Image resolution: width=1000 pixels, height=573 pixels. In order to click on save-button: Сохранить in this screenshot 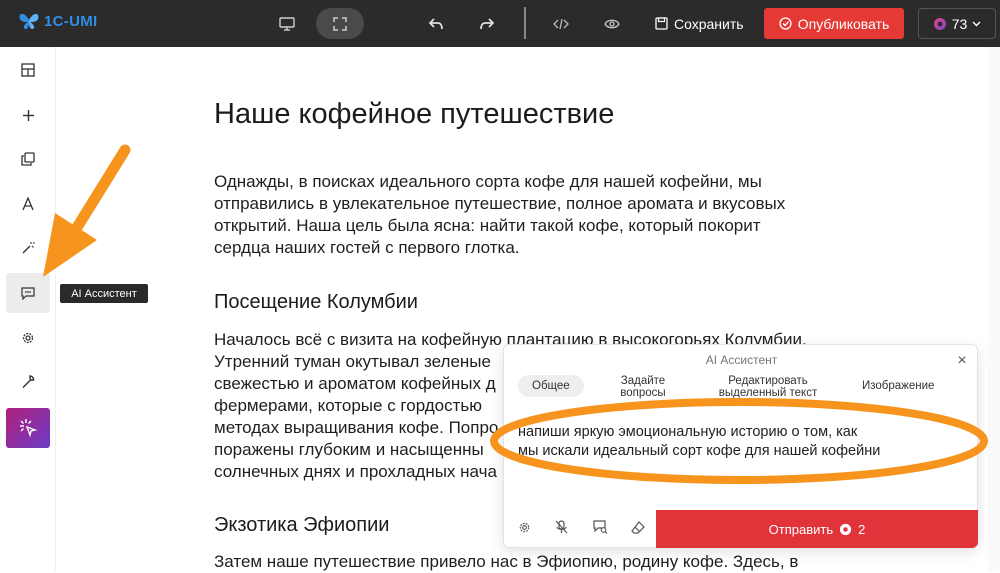, I will do `click(699, 23)`.